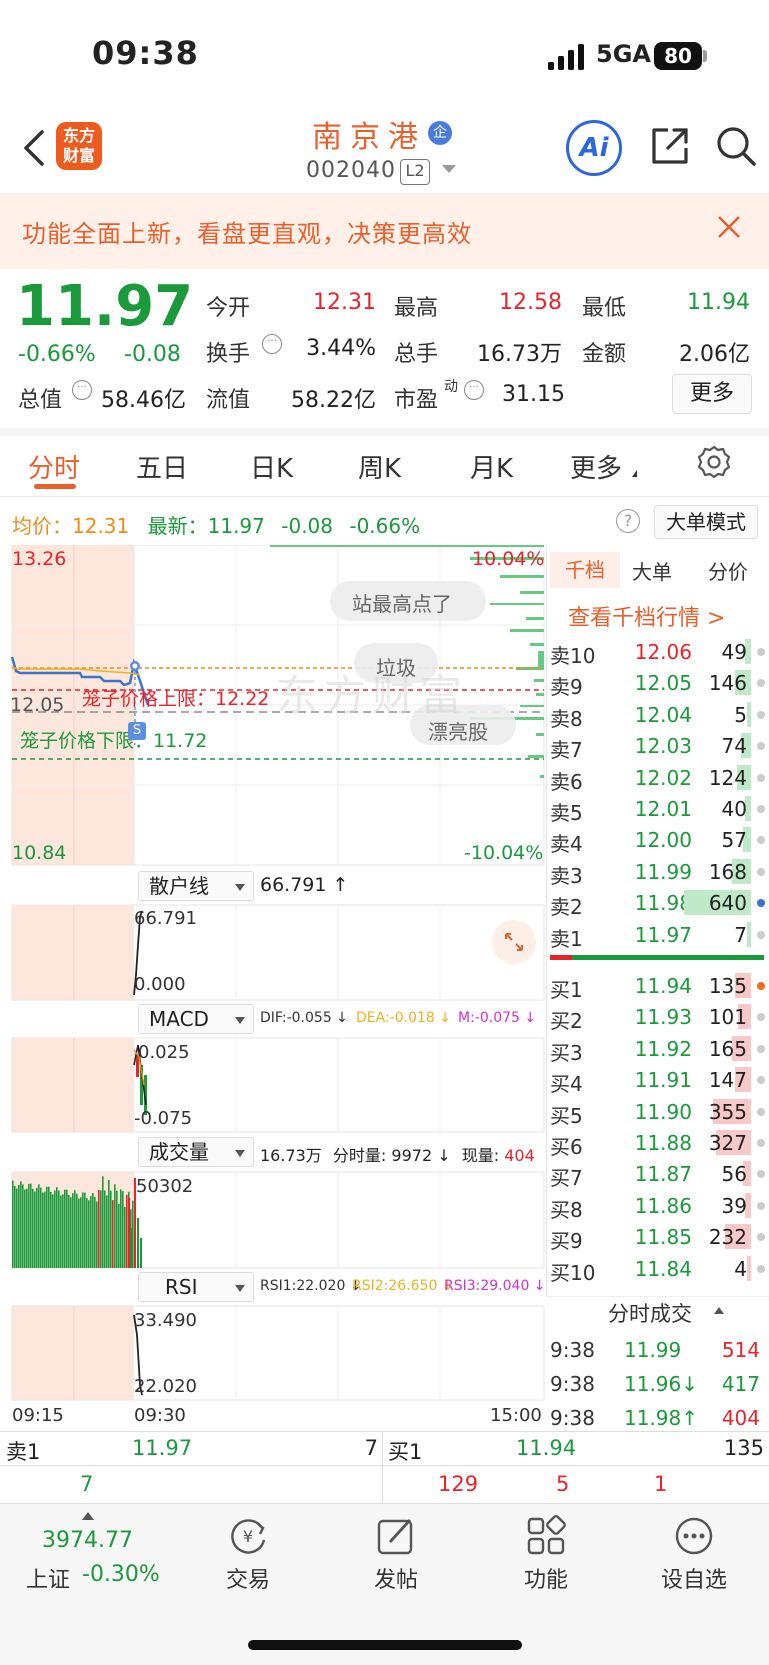  What do you see at coordinates (659, 809) in the screenshot?
I see `ask-row: 卖5 12.01 40` at bounding box center [659, 809].